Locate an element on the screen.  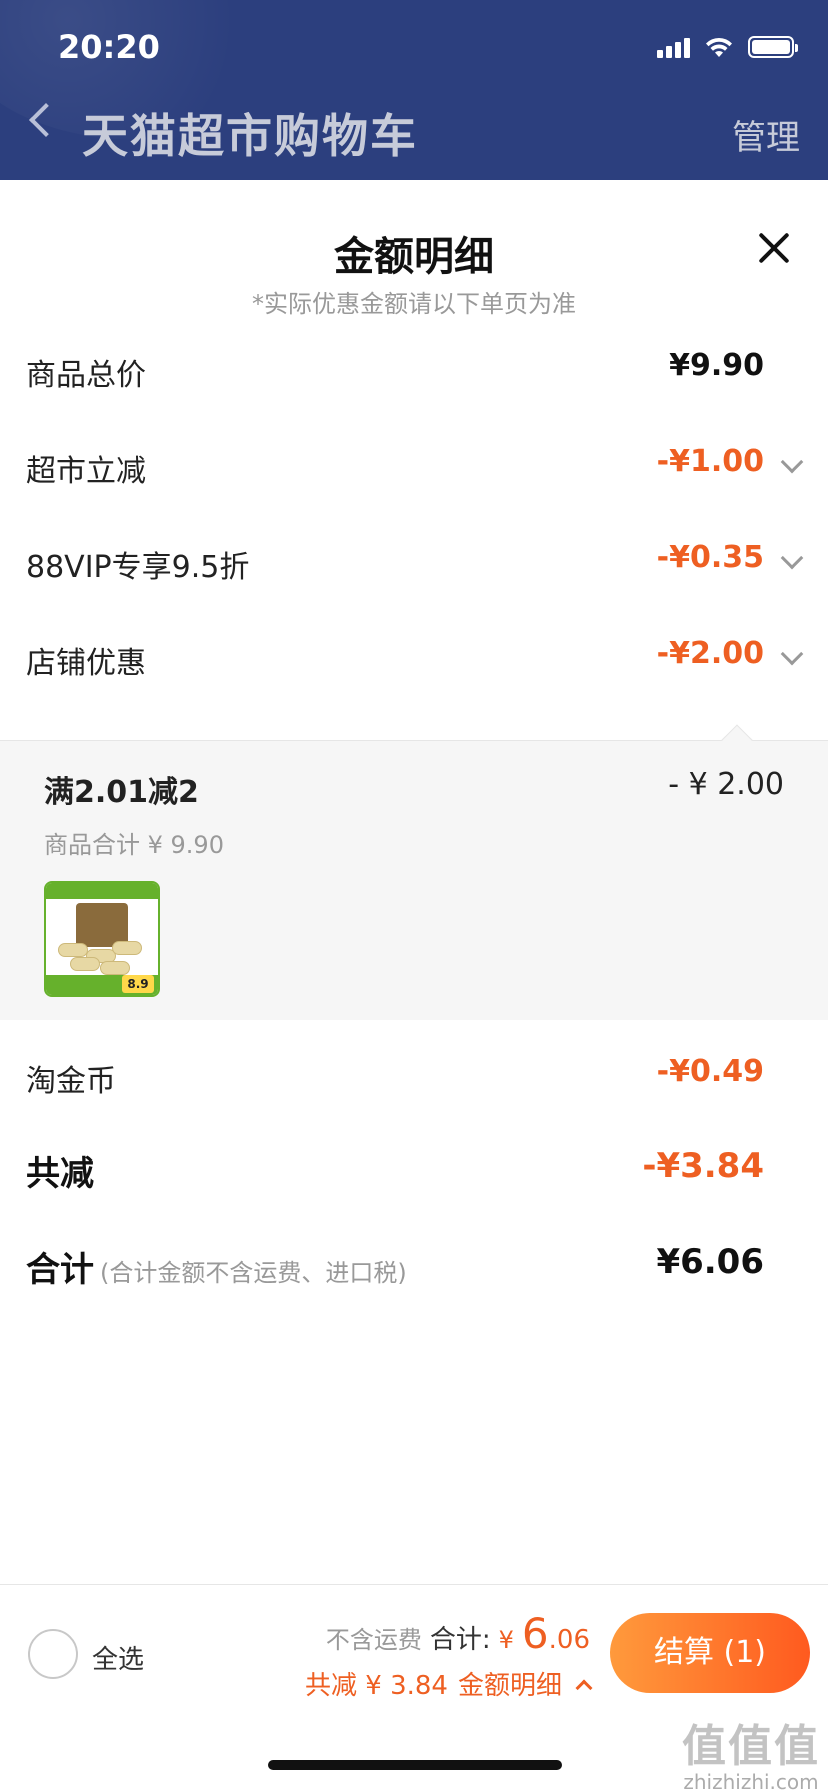
row-supermarket-discount: 超市立减 -¥1.00 is located at coordinates (414, 466).